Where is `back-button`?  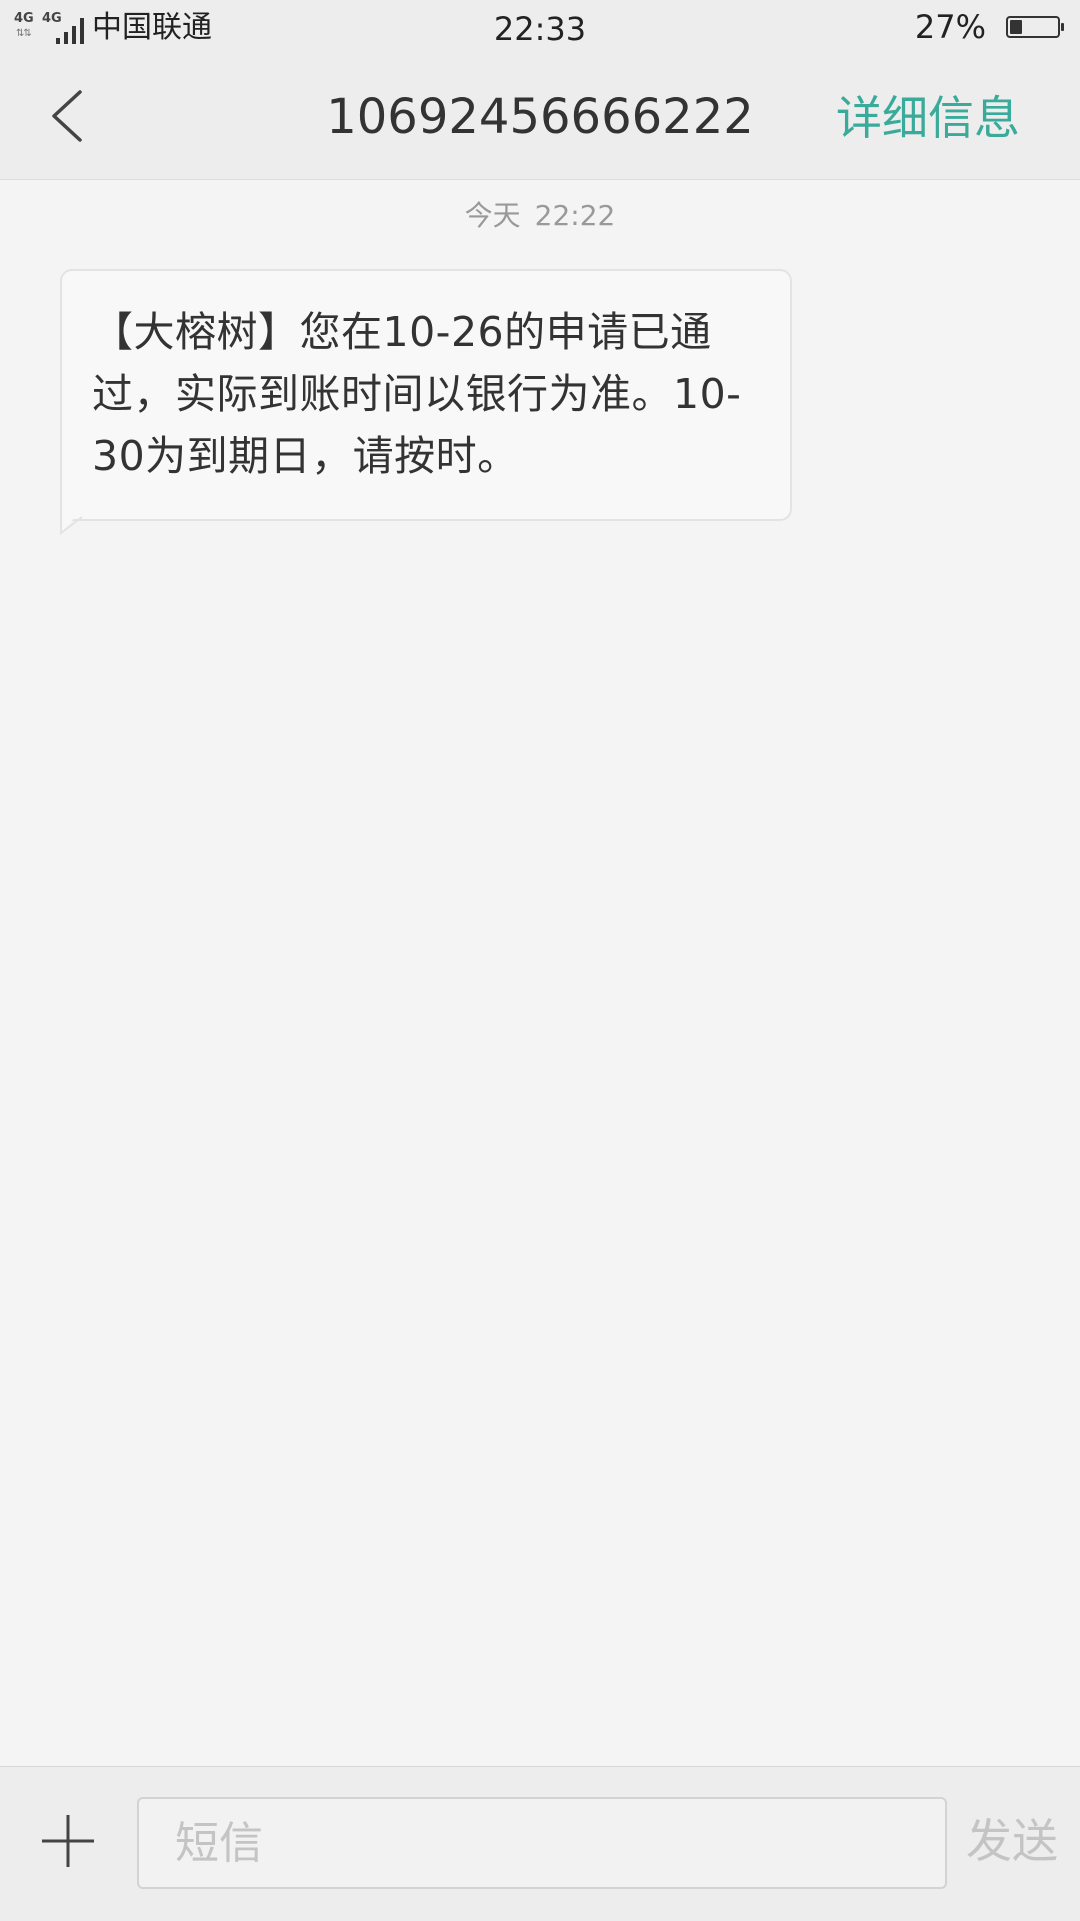 back-button is located at coordinates (70, 116).